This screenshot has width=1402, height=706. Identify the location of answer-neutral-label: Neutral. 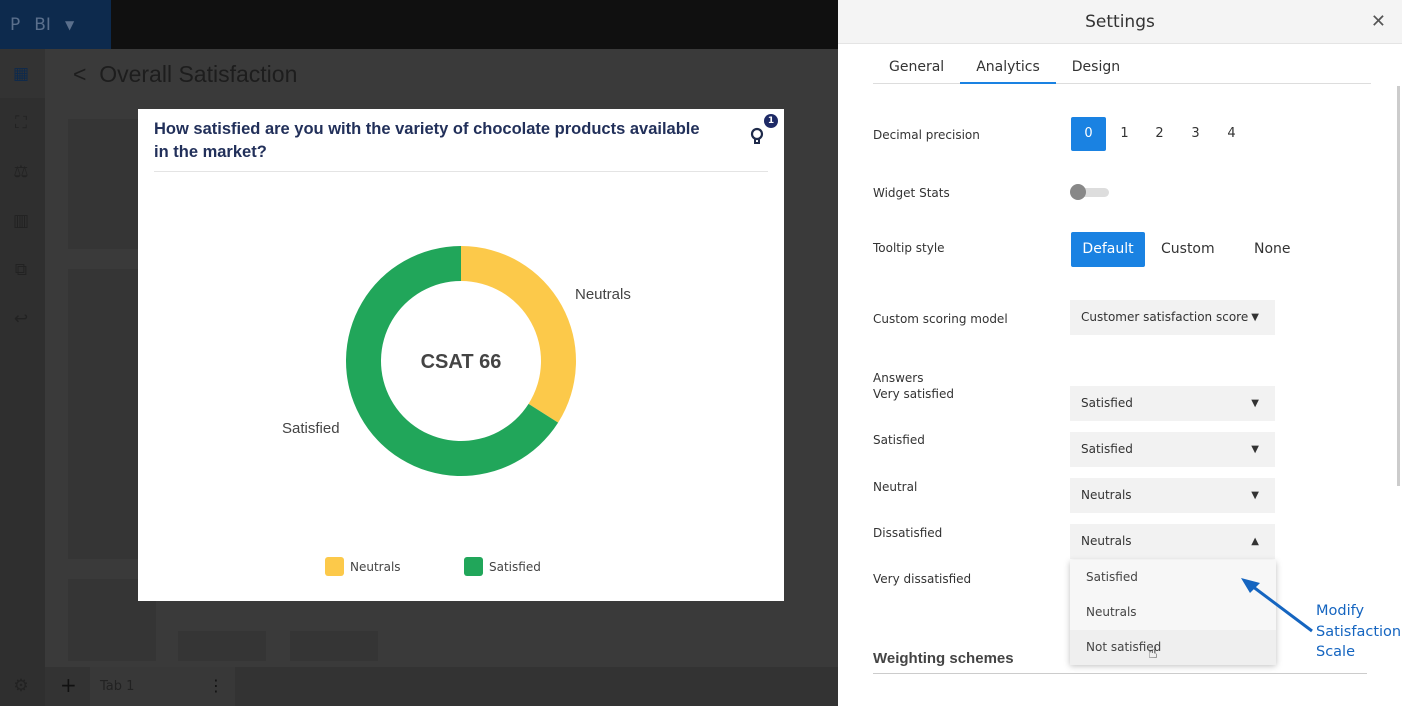
(895, 487).